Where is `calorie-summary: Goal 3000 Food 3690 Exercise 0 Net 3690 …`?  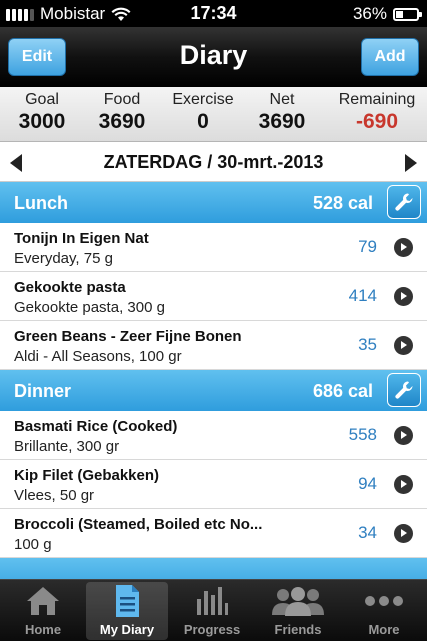 calorie-summary: Goal 3000 Food 3690 Exercise 0 Net 3690 … is located at coordinates (213, 114).